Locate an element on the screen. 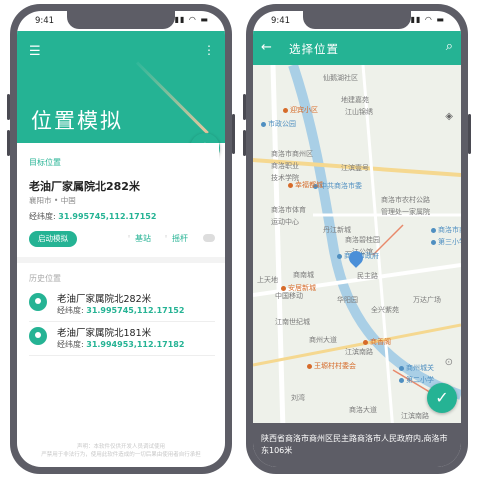 Image resolution: width=480 pixels, height=478 pixels. map-label: 商洛大道 is located at coordinates (363, 410).